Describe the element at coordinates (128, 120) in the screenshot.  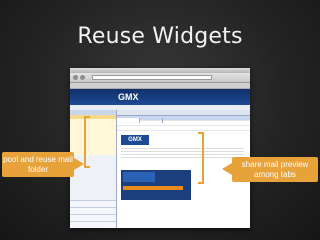
I see `tab-inbox` at that location.